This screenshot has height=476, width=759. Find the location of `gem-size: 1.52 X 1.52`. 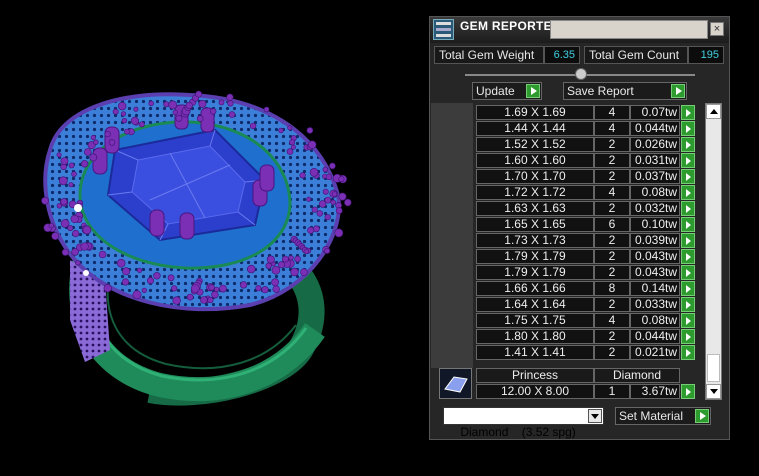

gem-size: 1.52 X 1.52 is located at coordinates (535, 144).